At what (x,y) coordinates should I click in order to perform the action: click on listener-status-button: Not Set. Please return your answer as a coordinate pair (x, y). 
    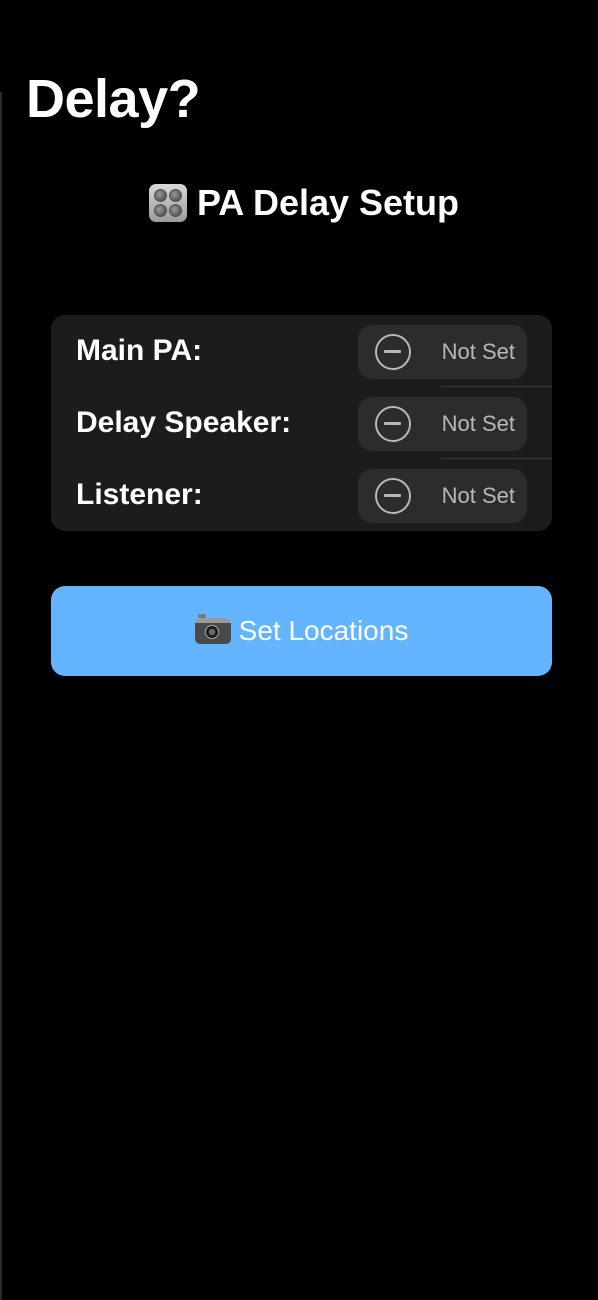
    Looking at the image, I should click on (442, 496).